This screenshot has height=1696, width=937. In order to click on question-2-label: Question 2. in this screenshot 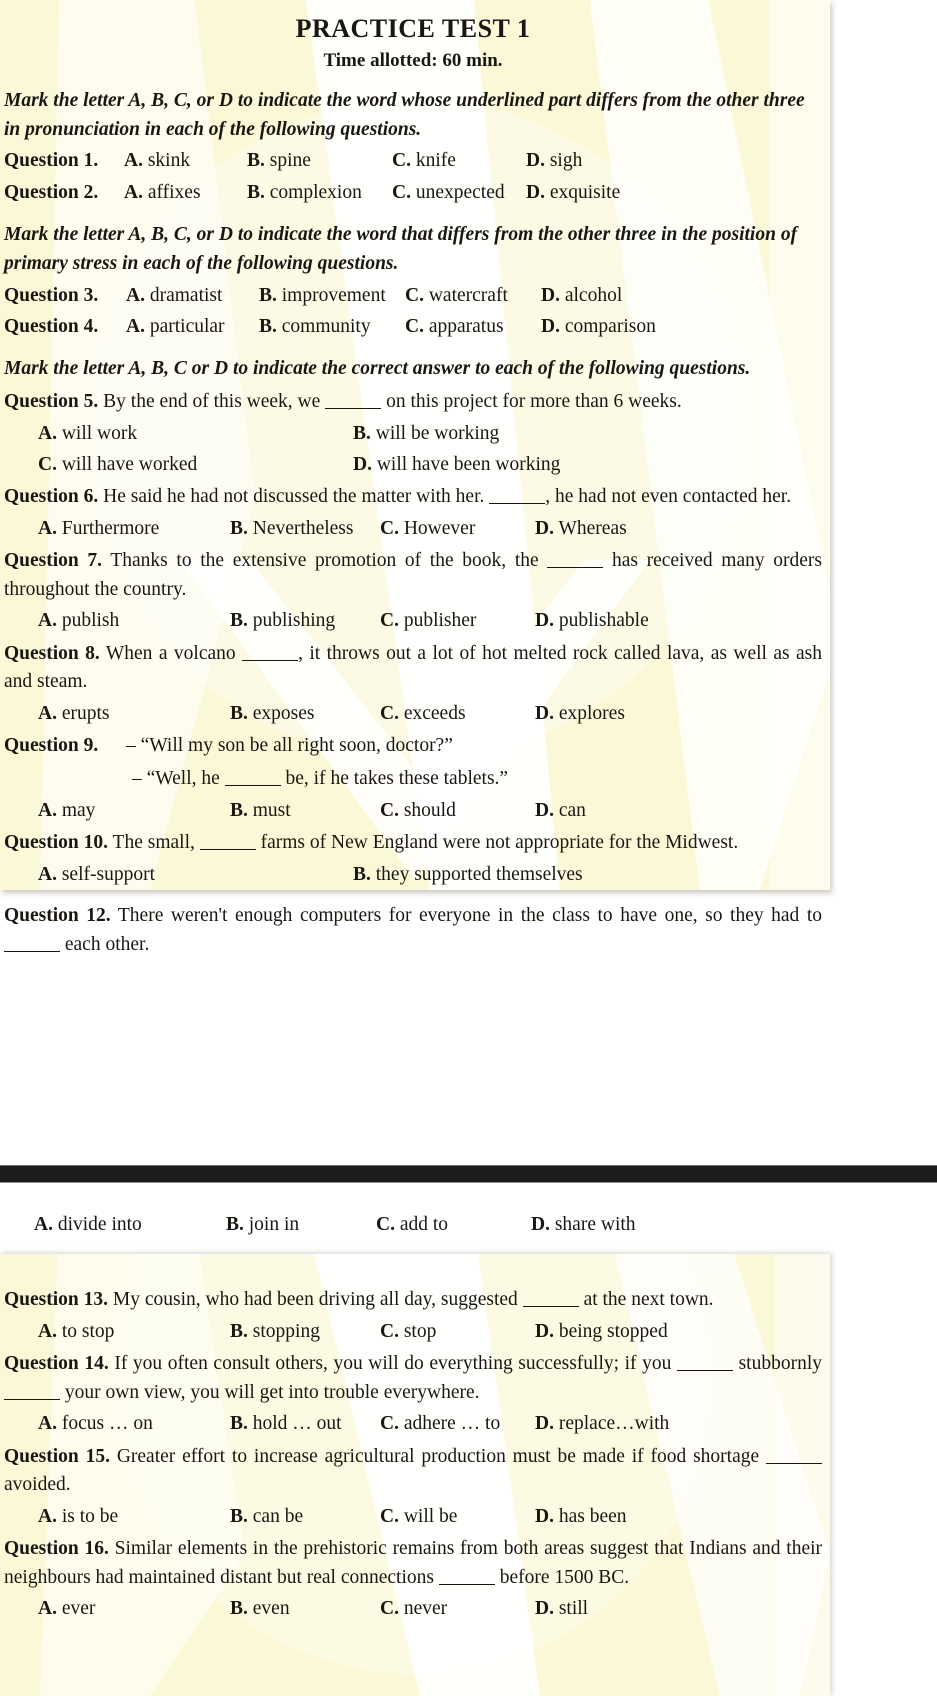, I will do `click(51, 192)`.